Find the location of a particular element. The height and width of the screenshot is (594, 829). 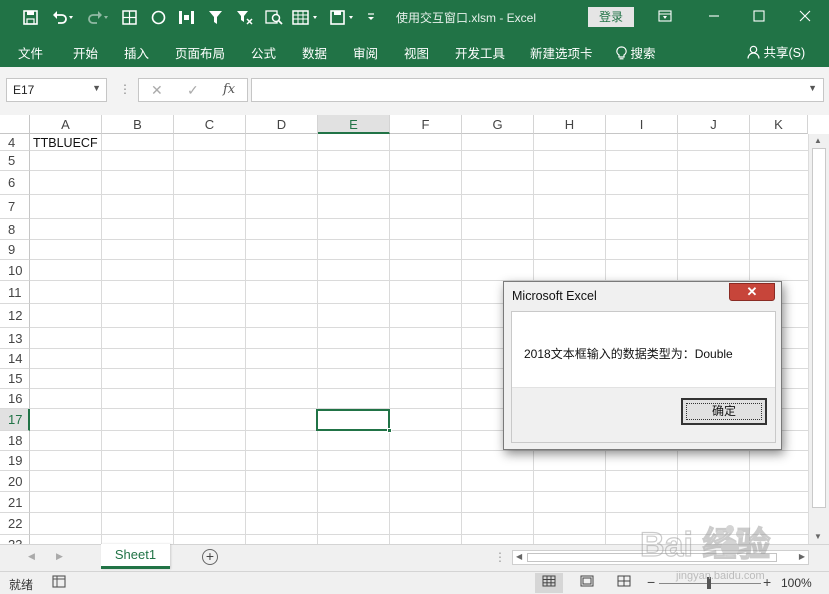

vertical-scrollbar: ▲ ▼ is located at coordinates (818, 339).